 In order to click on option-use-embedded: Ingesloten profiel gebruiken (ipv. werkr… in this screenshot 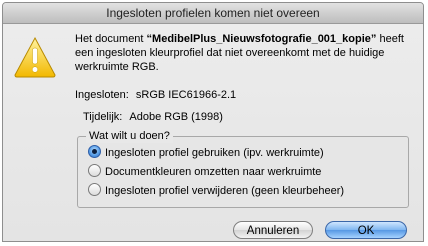, I will do `click(206, 153)`.